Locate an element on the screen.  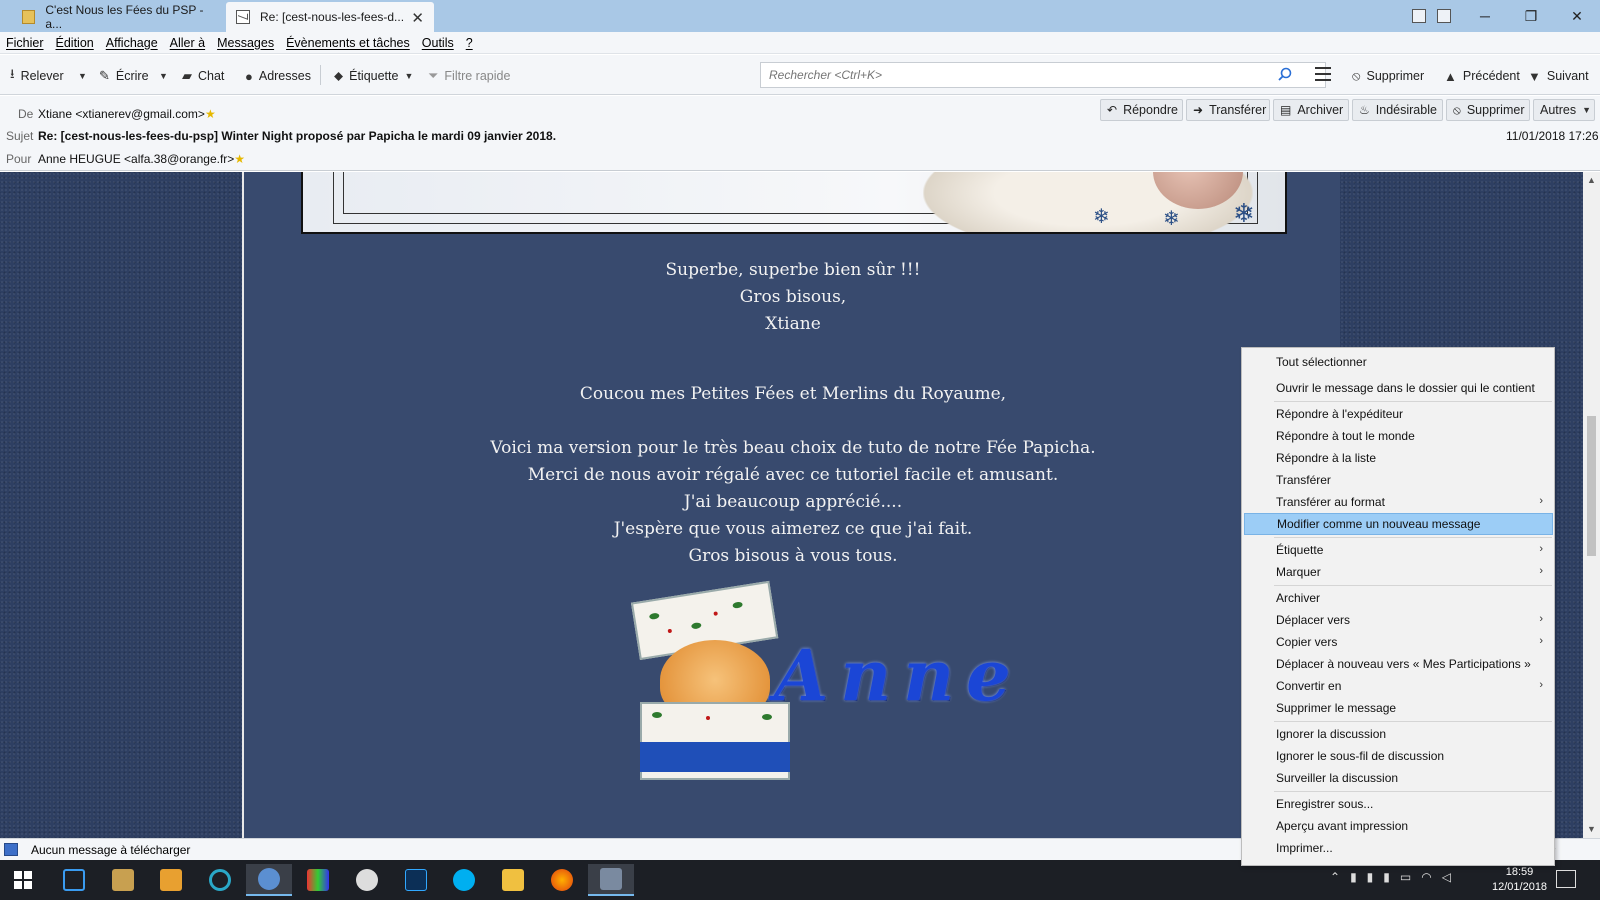
menu-item-tag: Étiquette › is located at coordinates (1398, 550).